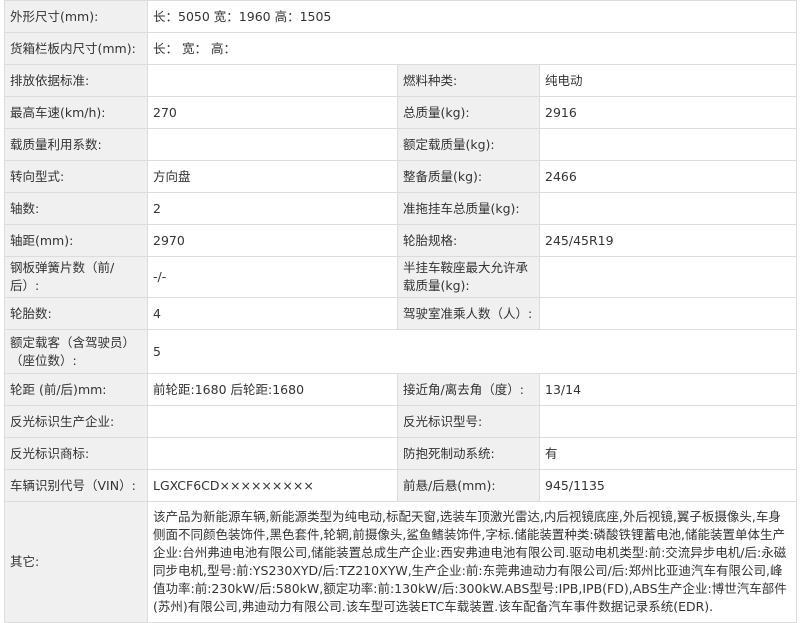 The image size is (800, 623). I want to click on spec-value-vin: LGXCF6CD×××××××××, so click(272, 485).